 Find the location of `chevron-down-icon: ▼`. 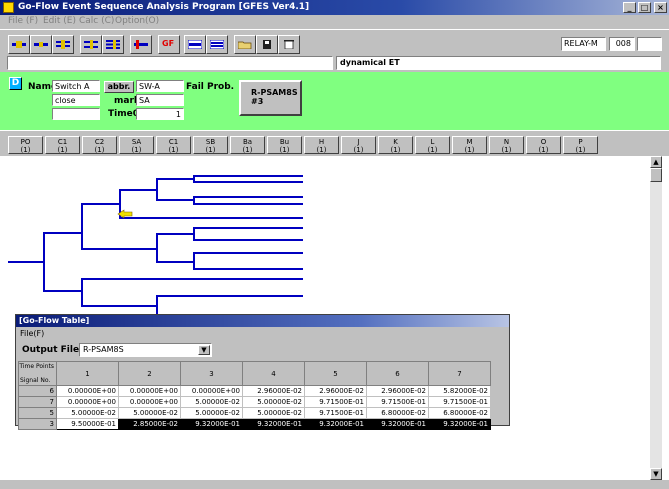

chevron-down-icon: ▼ is located at coordinates (204, 350).